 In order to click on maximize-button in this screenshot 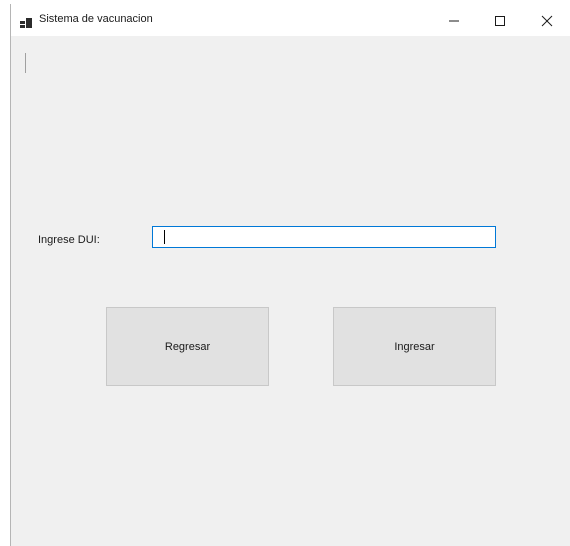, I will do `click(500, 20)`.